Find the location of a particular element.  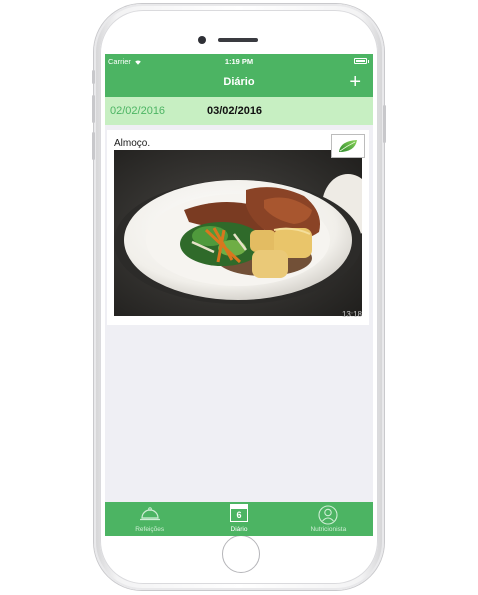

page-title: Diário is located at coordinates (239, 82).